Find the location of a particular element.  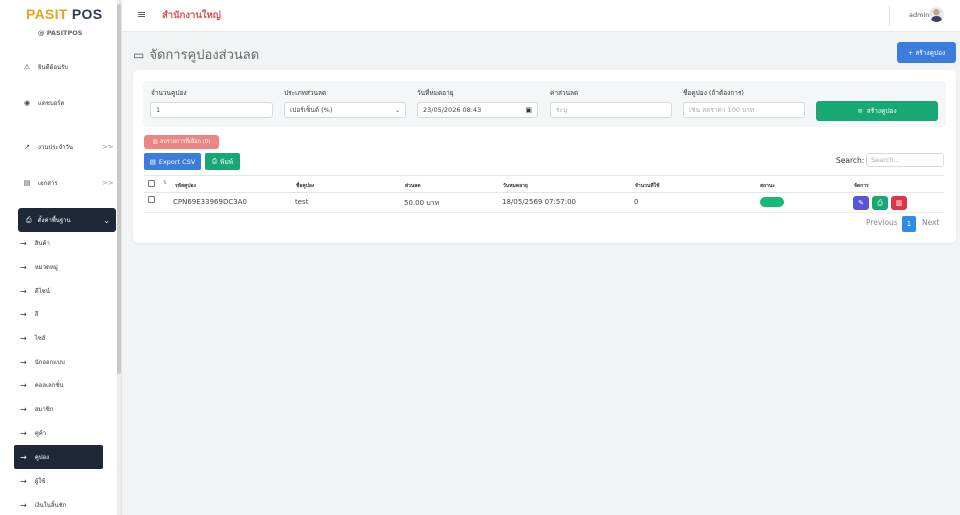

row-print-button: ⎙ is located at coordinates (880, 203).